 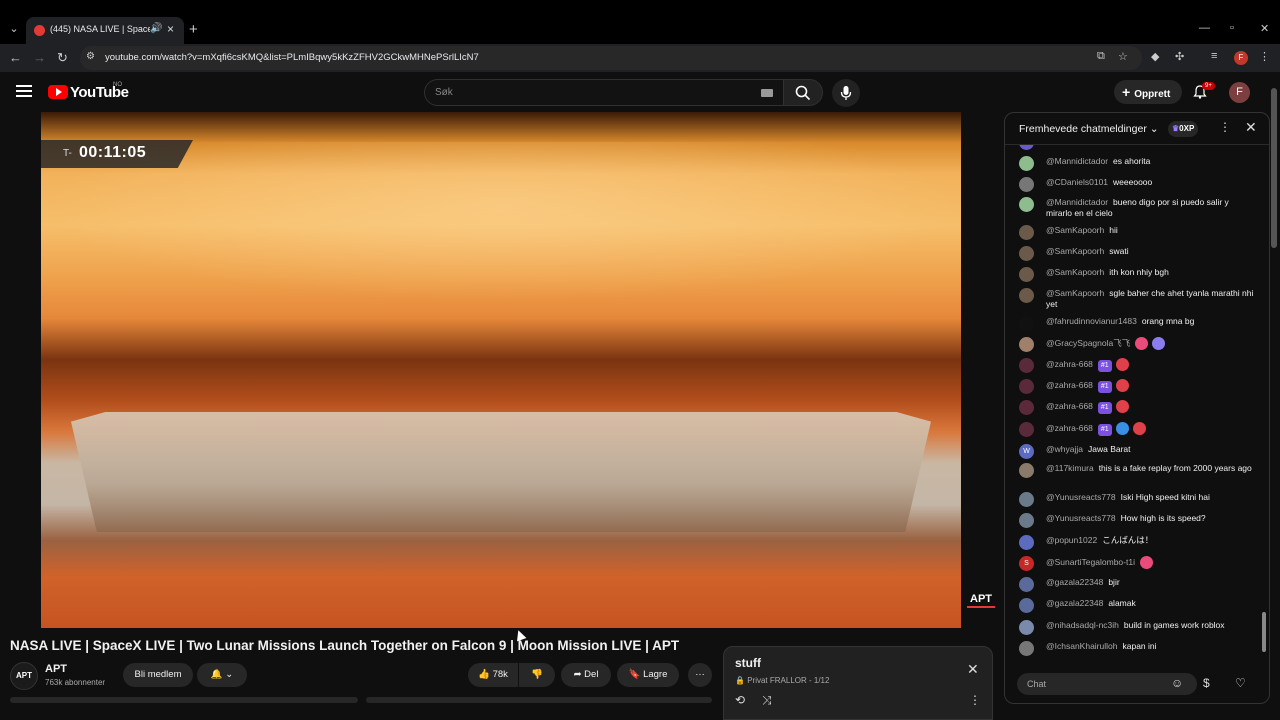 What do you see at coordinates (14, 29) in the screenshot?
I see `tab-search-chevron-icon: ⌄` at bounding box center [14, 29].